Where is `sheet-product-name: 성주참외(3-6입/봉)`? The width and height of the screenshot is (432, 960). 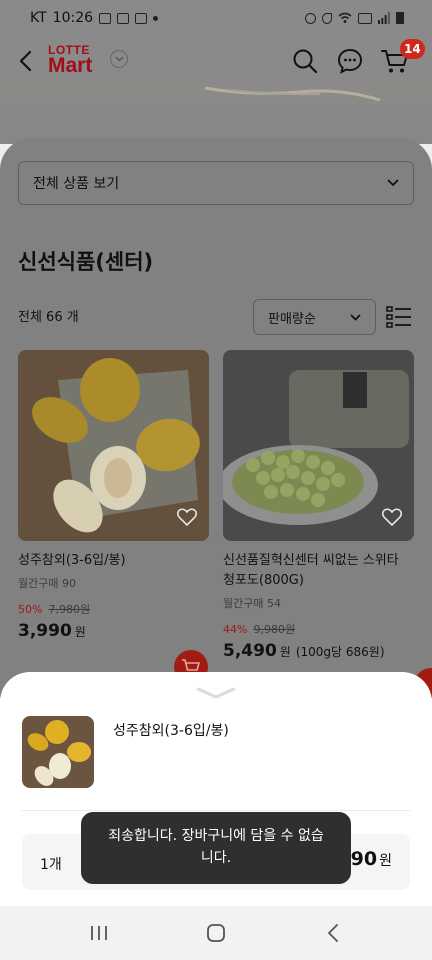
sheet-product-name: 성주참외(3-6입/봉) is located at coordinates (171, 731).